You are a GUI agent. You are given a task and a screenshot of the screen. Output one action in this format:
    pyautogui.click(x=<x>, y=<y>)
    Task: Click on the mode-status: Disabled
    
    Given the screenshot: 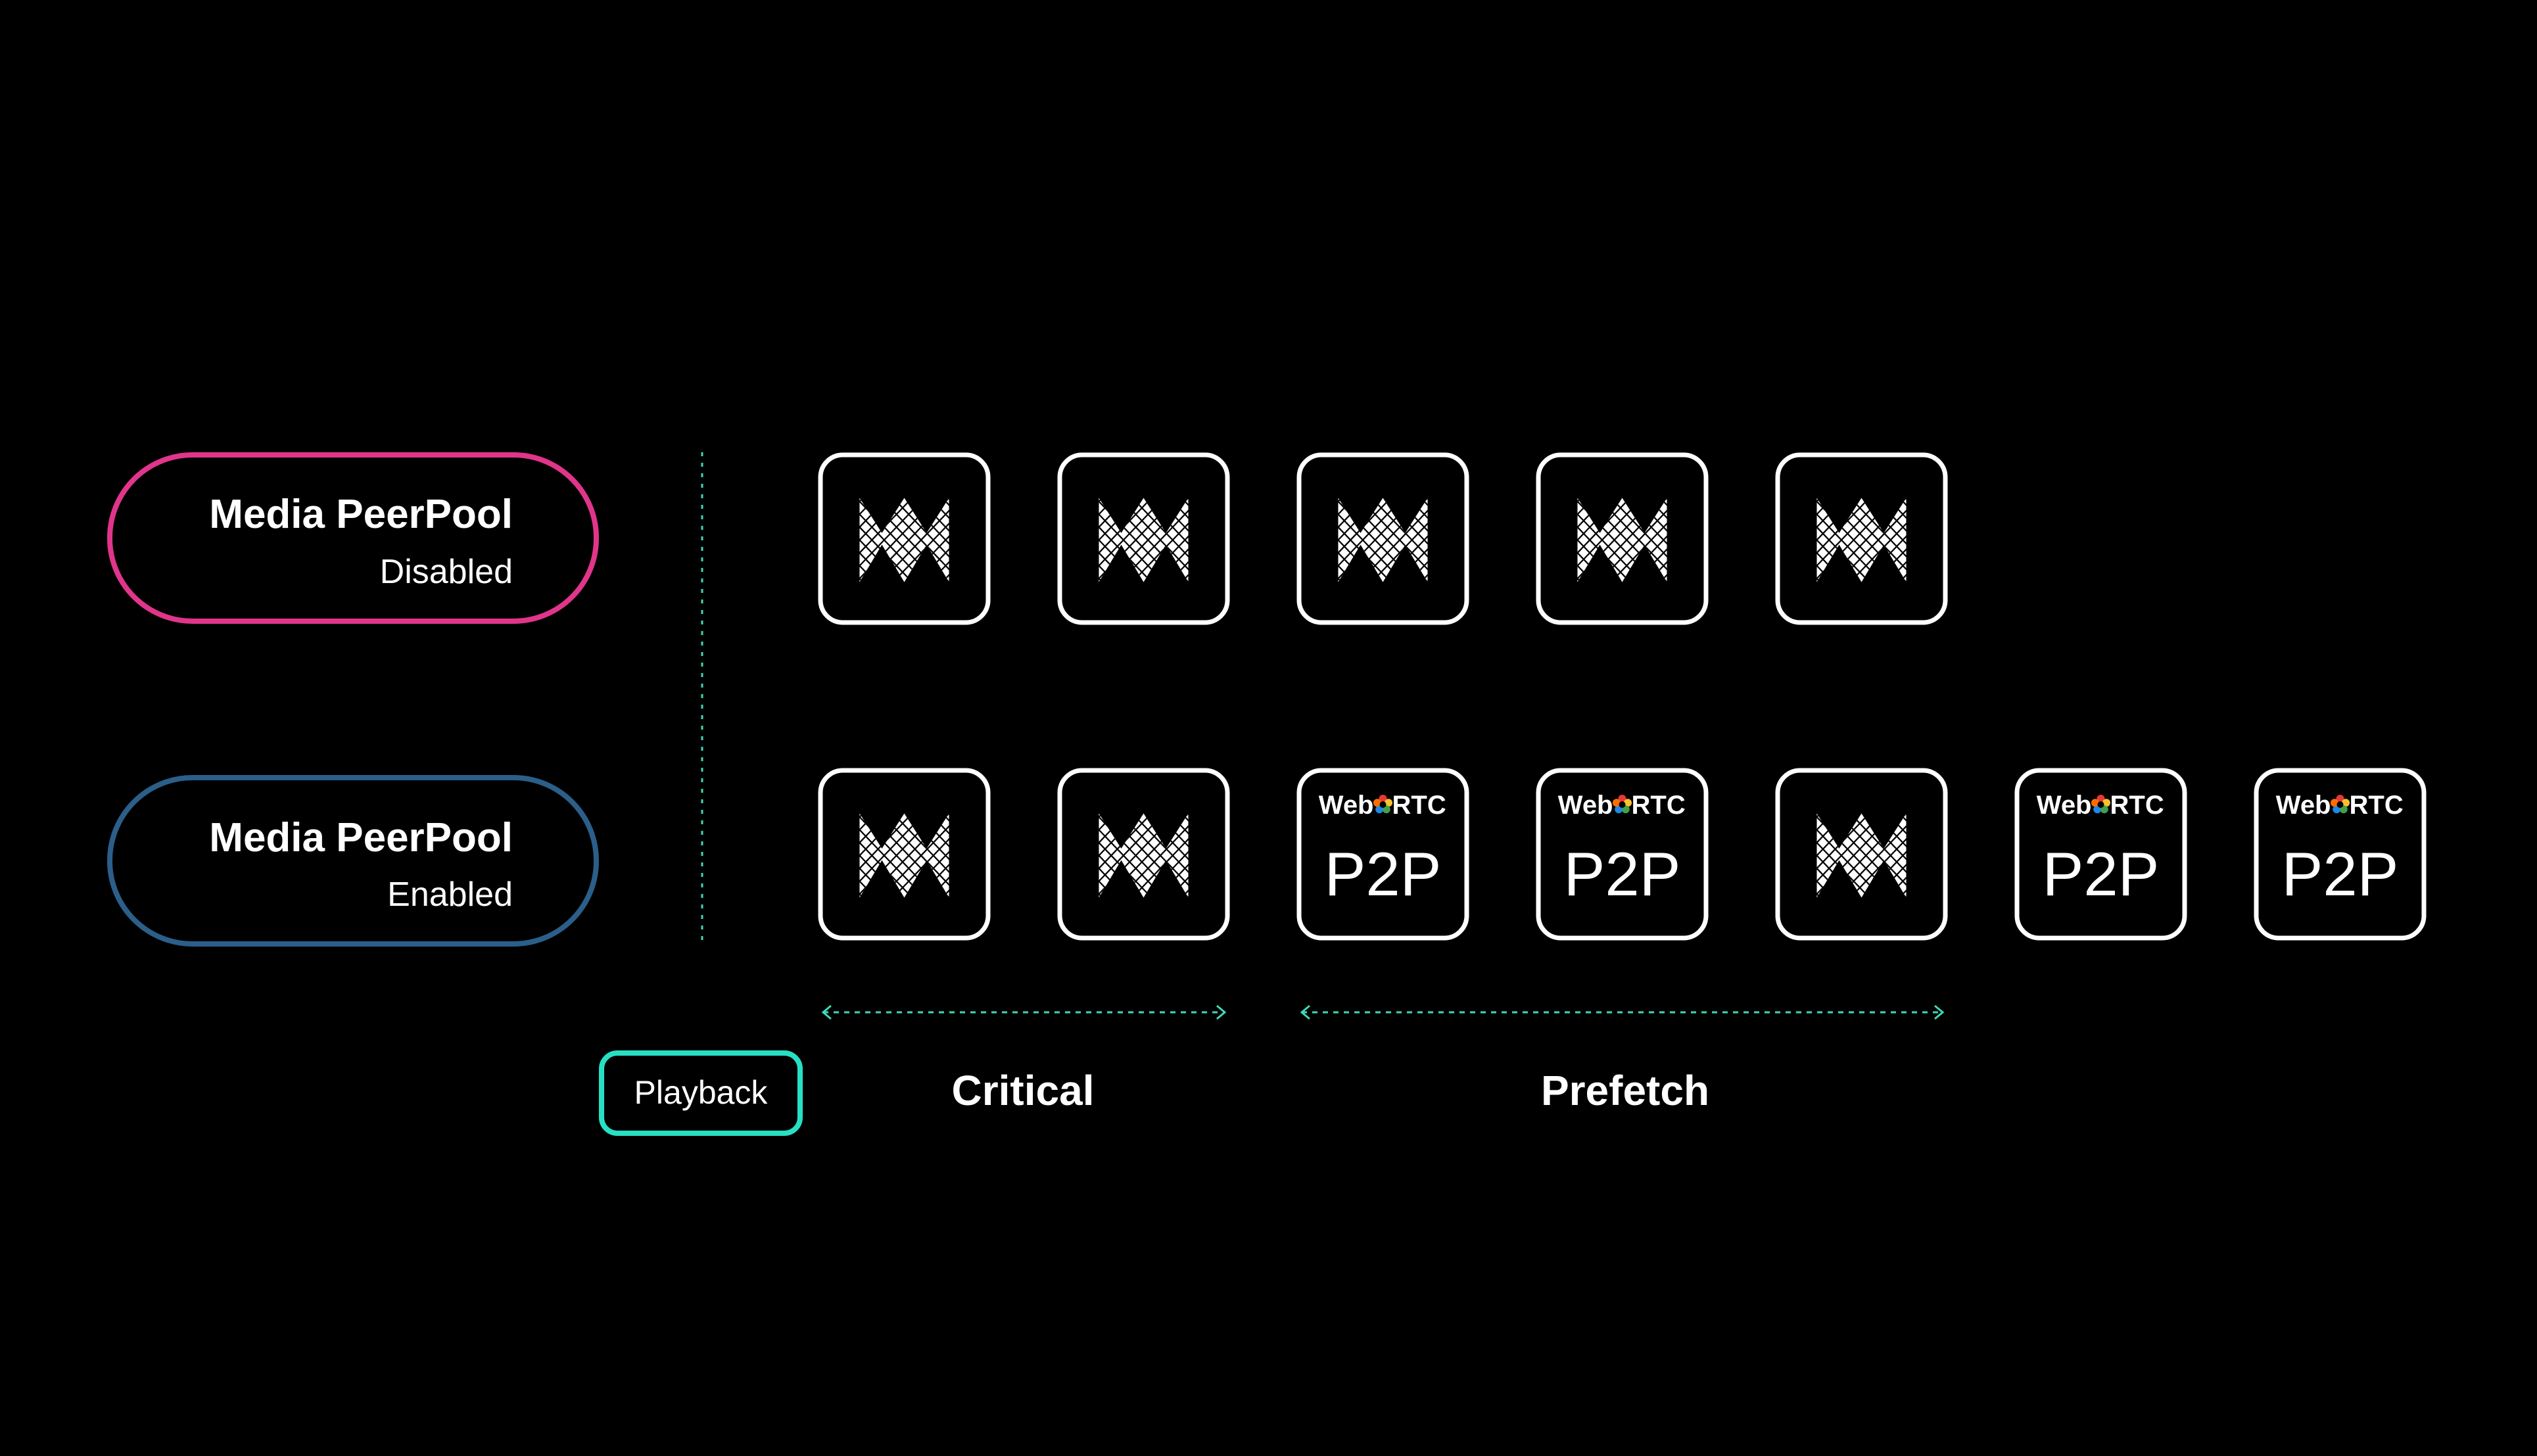 What is the action you would take?
    pyautogui.click(x=446, y=572)
    